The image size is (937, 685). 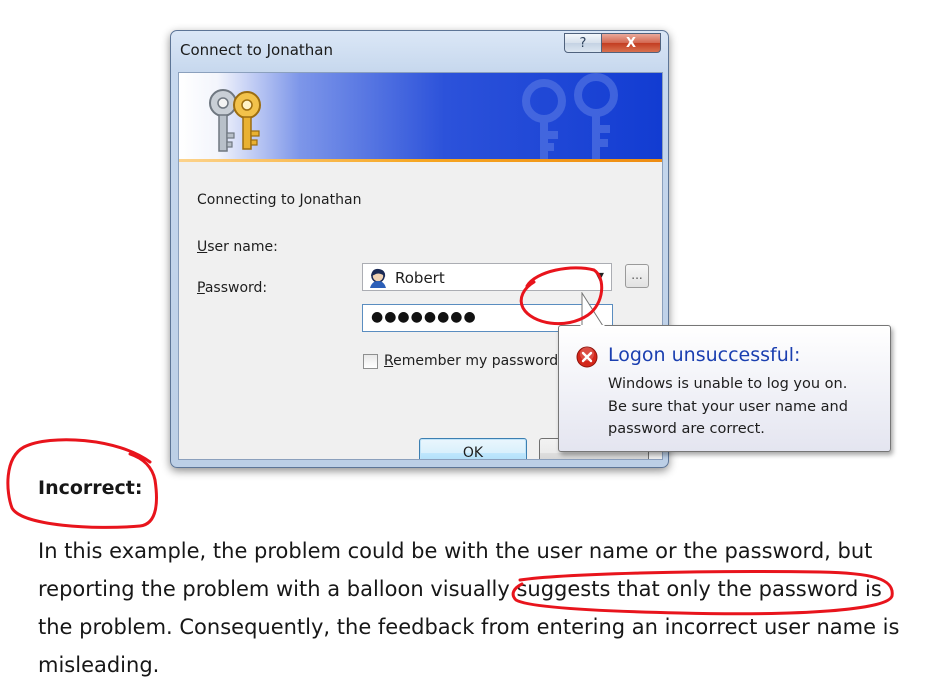 What do you see at coordinates (279, 200) in the screenshot?
I see `connecting-text: Connecting to Jonathan` at bounding box center [279, 200].